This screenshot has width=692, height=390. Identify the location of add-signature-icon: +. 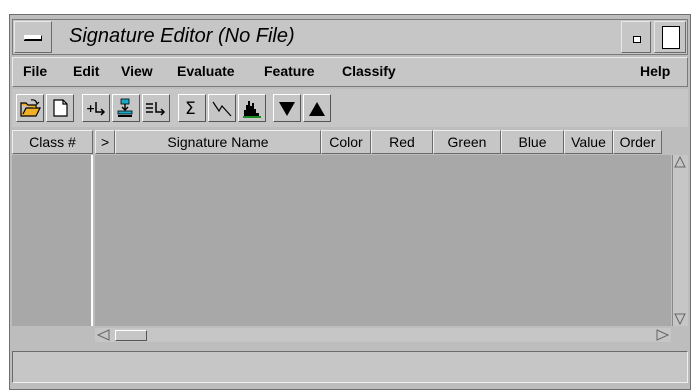
(96, 109).